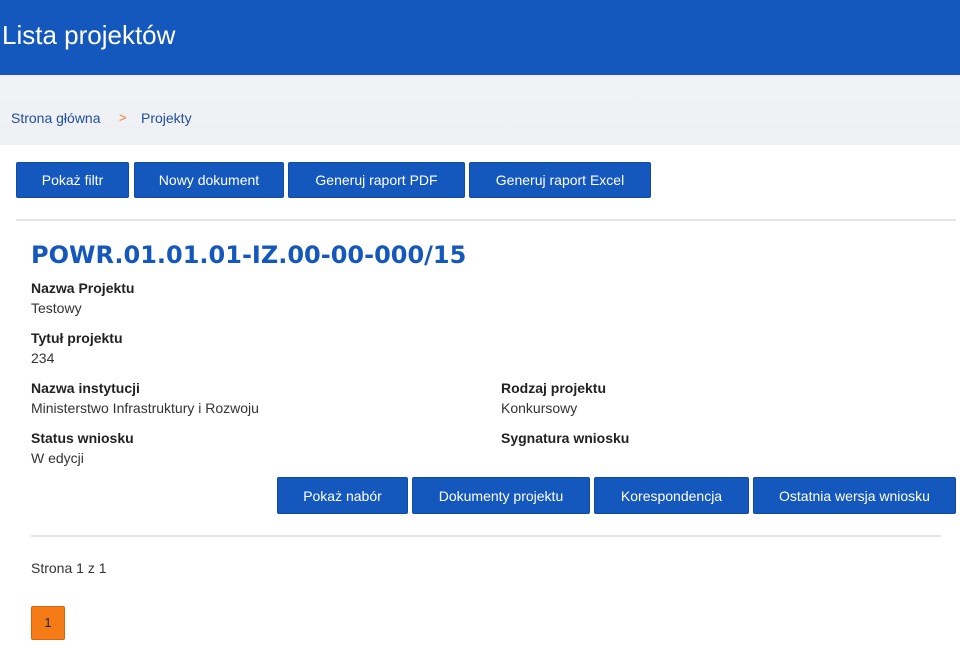 Image resolution: width=960 pixels, height=648 pixels. What do you see at coordinates (565, 438) in the screenshot?
I see `application-signature-label: Sygnatura wniosku` at bounding box center [565, 438].